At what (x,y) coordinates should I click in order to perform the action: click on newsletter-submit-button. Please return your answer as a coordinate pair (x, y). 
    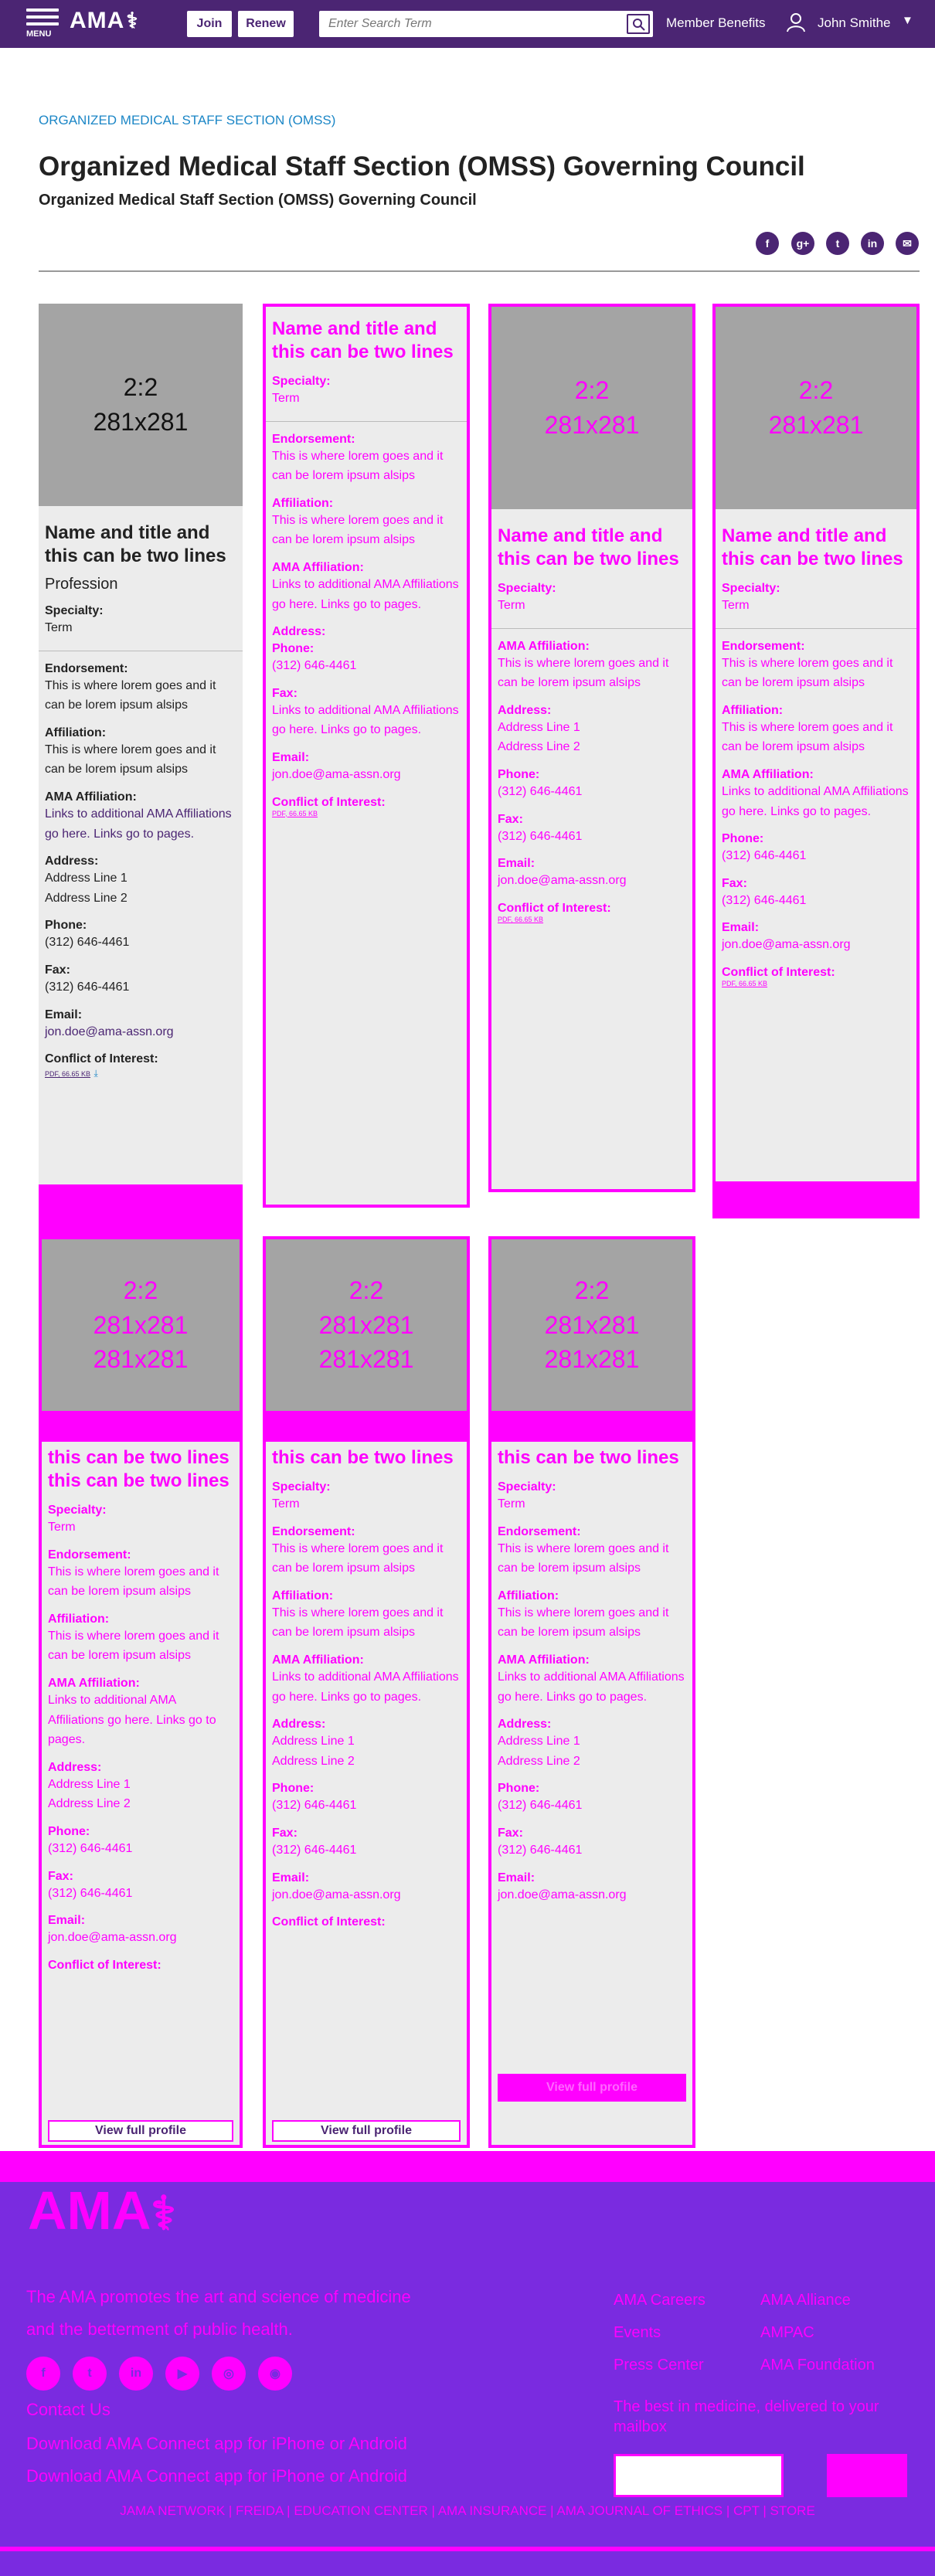
    Looking at the image, I should click on (867, 2475).